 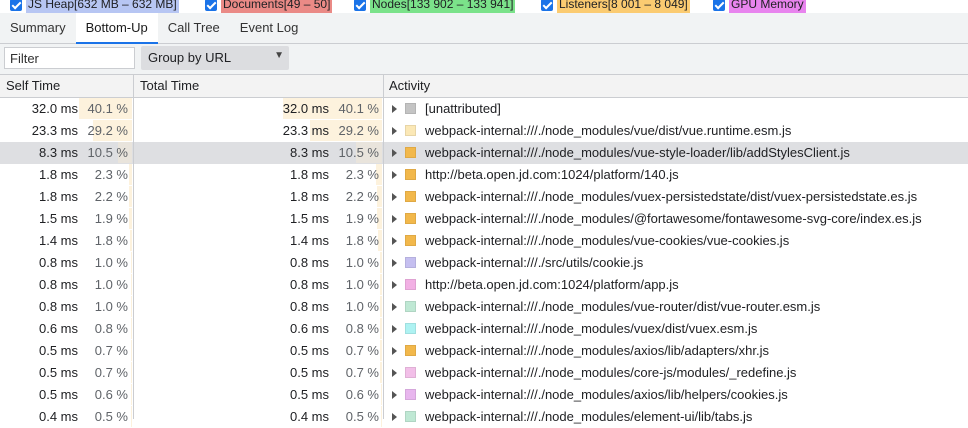 I want to click on total-time-value: 1.4 ms, so click(x=309, y=240).